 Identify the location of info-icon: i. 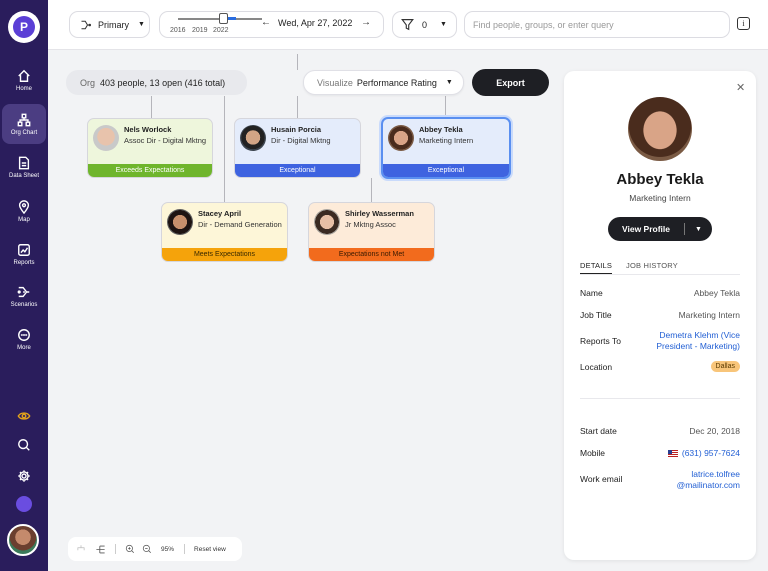
(743, 23).